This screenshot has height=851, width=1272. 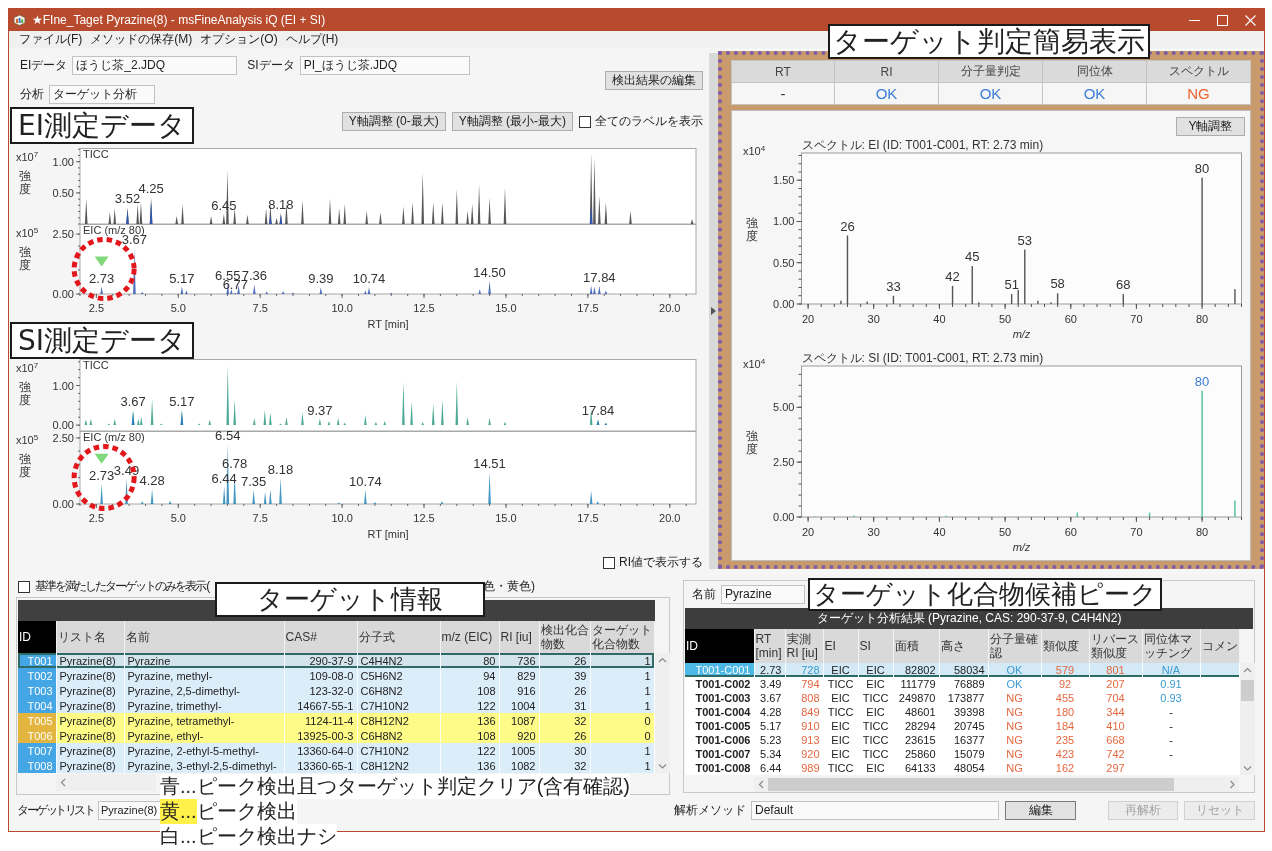 I want to click on peak-label: 45, so click(x=972, y=257).